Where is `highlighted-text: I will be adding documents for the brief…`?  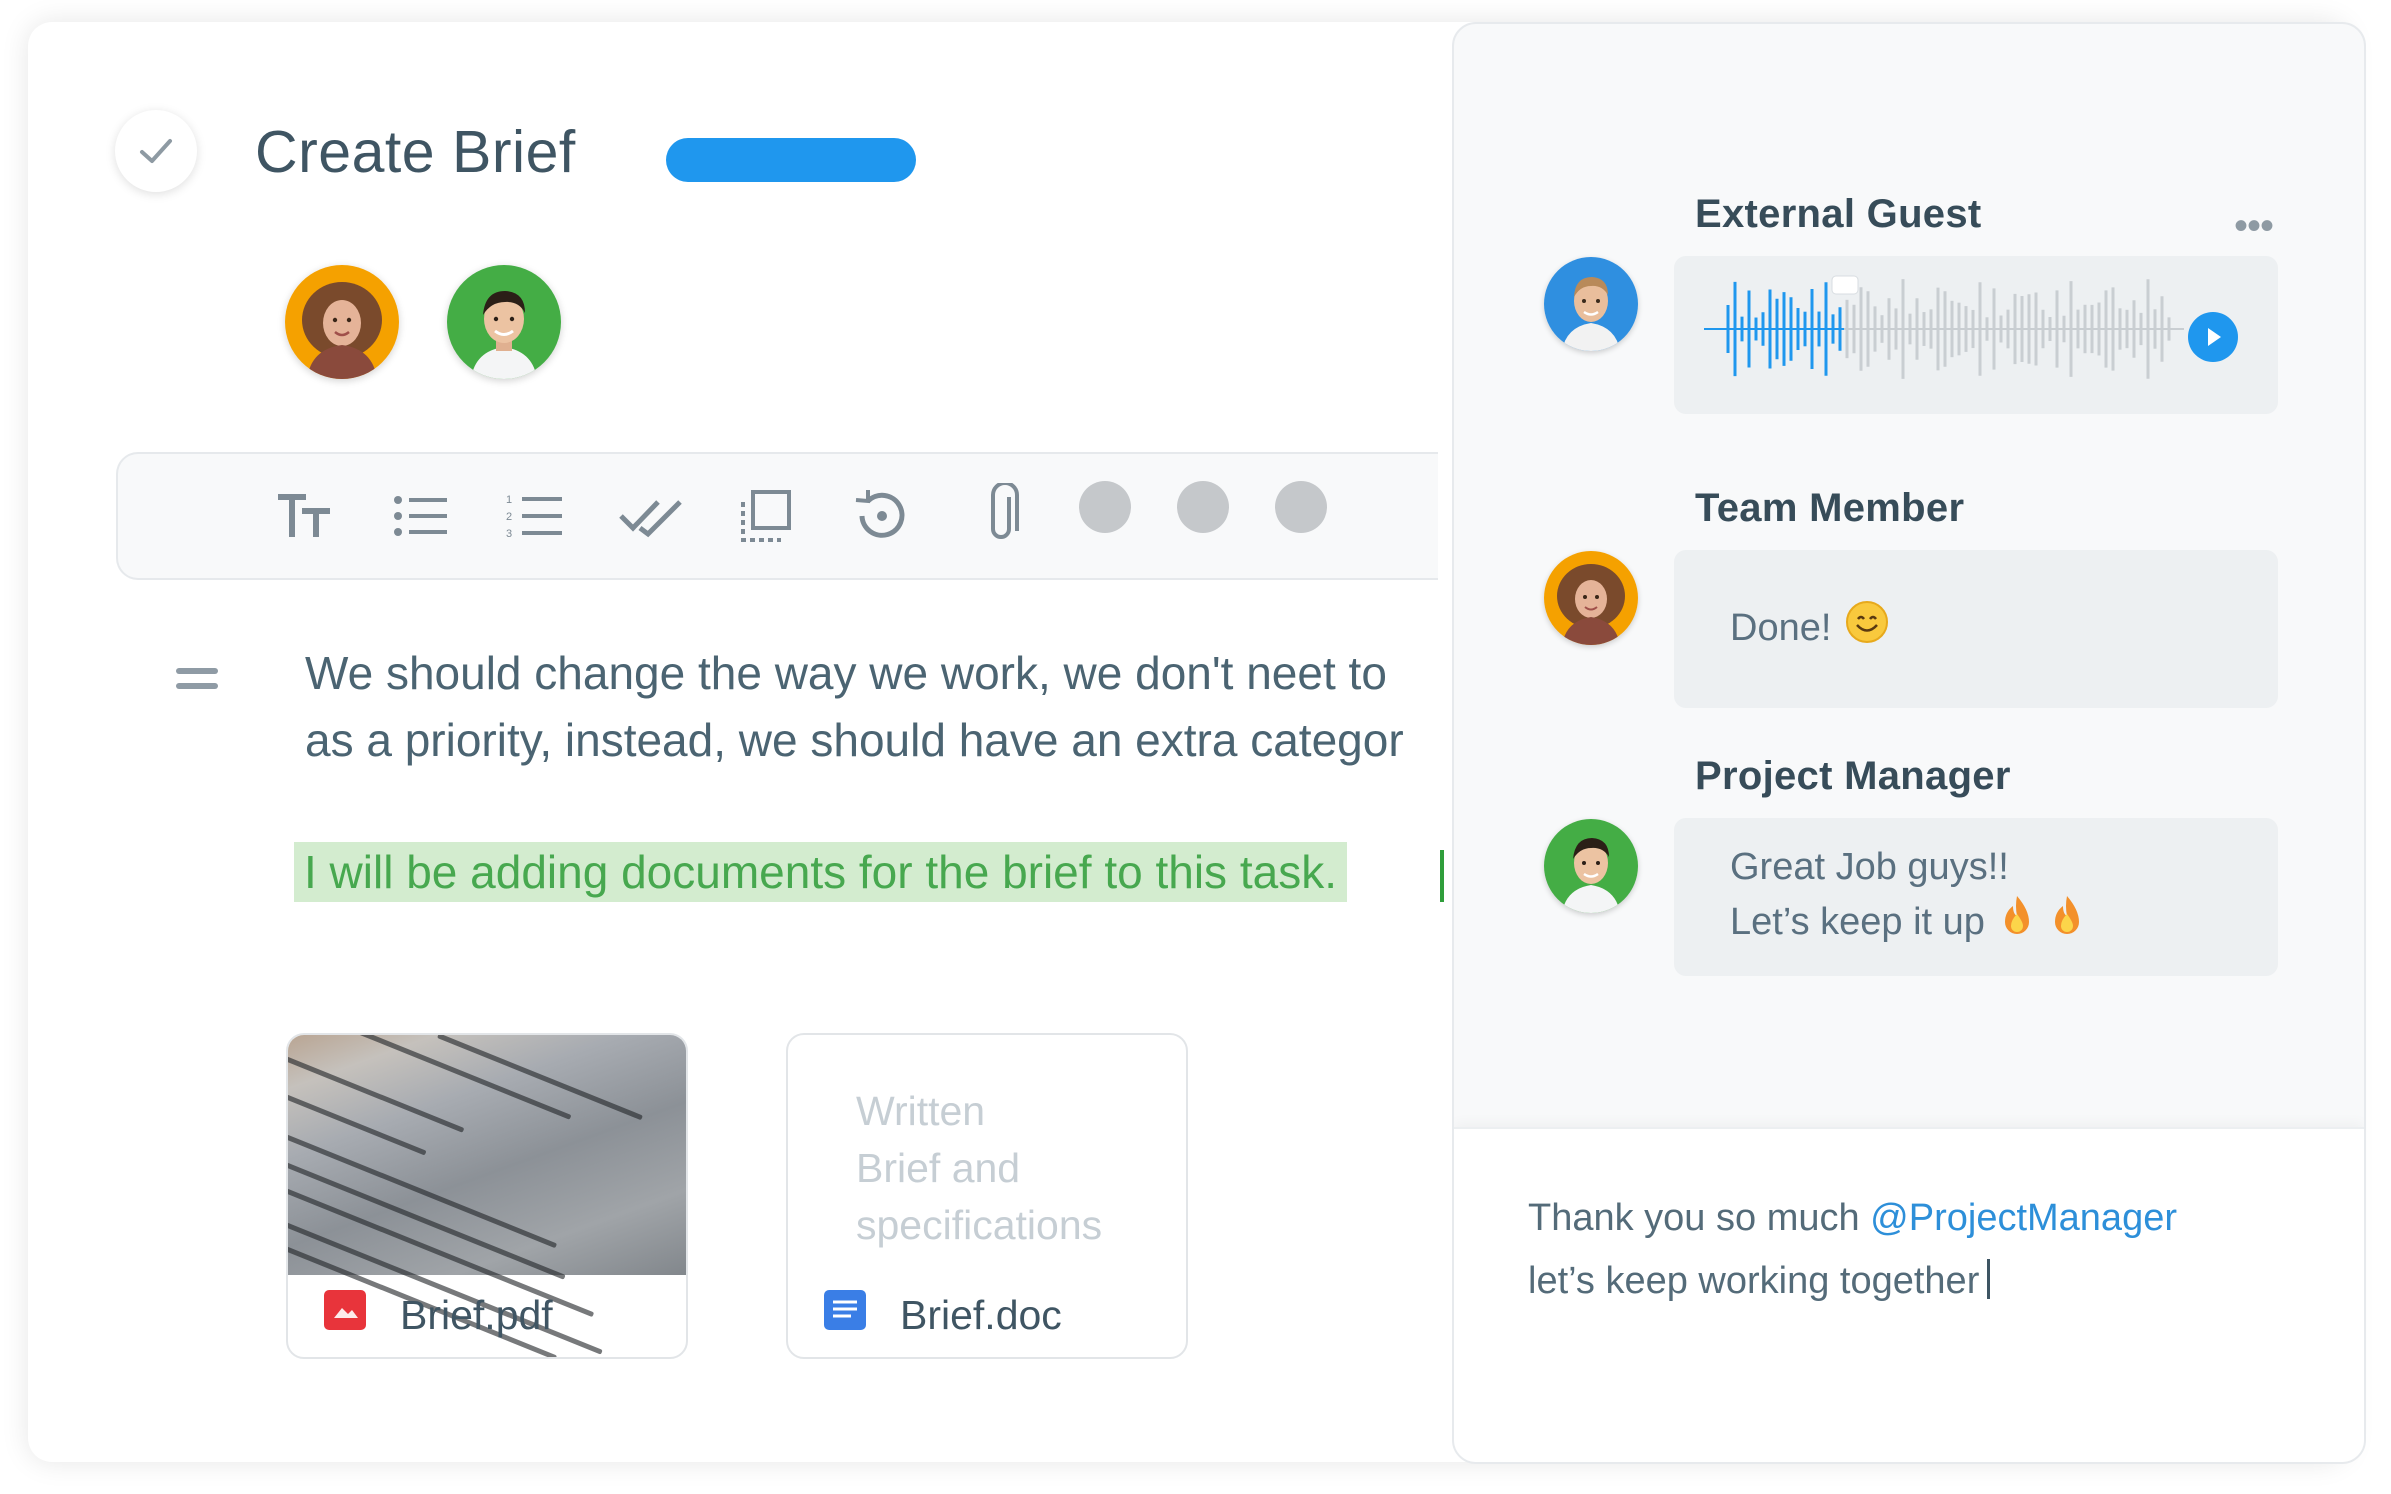 highlighted-text: I will be adding documents for the brief… is located at coordinates (820, 872).